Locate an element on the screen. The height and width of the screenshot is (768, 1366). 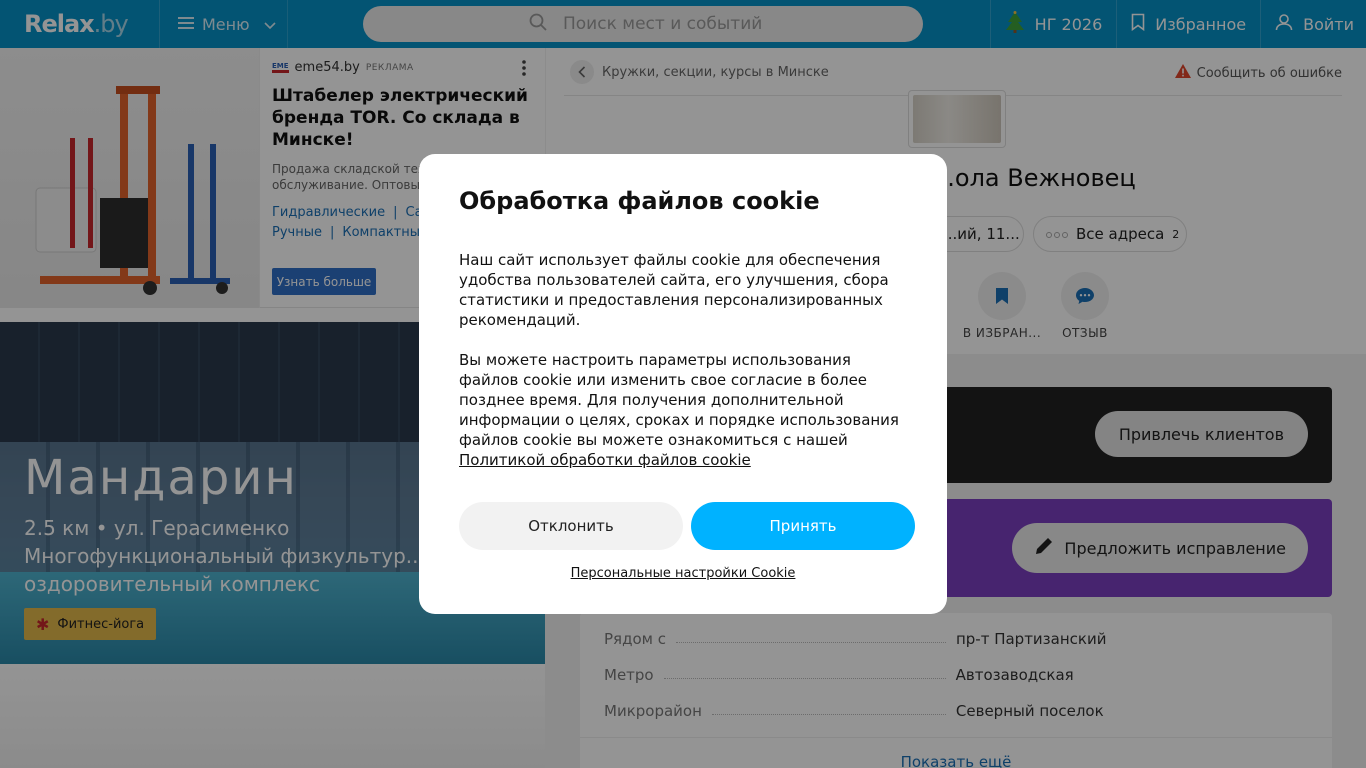
cookie-personal-settings-link: Персональные настройки Cookie is located at coordinates (683, 573).